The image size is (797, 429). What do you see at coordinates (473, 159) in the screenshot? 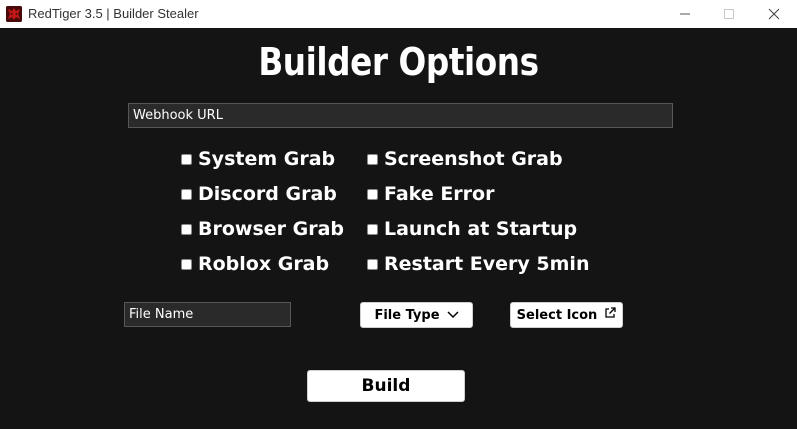
I see `option-label: Screenshot Grab` at bounding box center [473, 159].